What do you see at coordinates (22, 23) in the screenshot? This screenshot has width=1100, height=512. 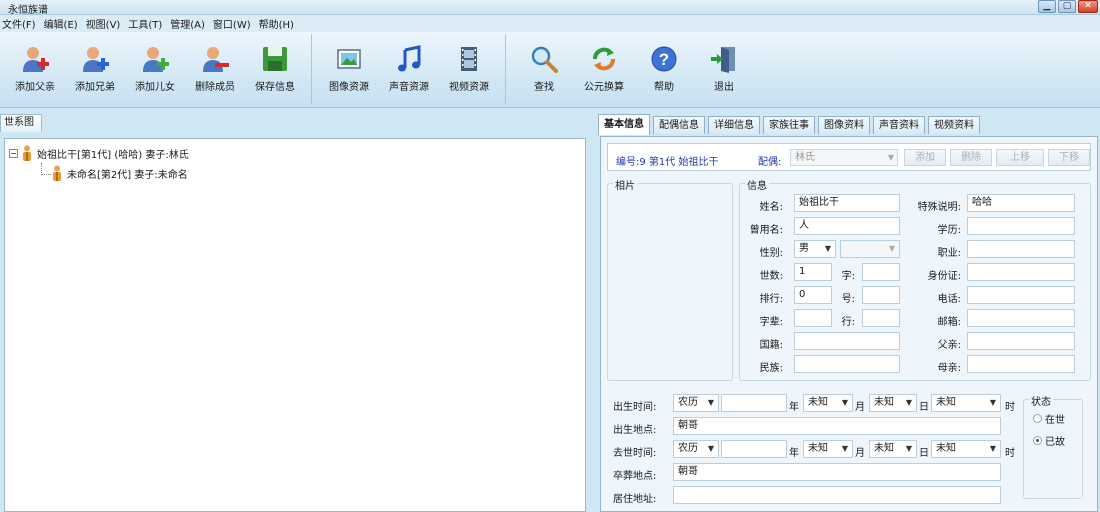 I see `menu-file: 文件(F)` at bounding box center [22, 23].